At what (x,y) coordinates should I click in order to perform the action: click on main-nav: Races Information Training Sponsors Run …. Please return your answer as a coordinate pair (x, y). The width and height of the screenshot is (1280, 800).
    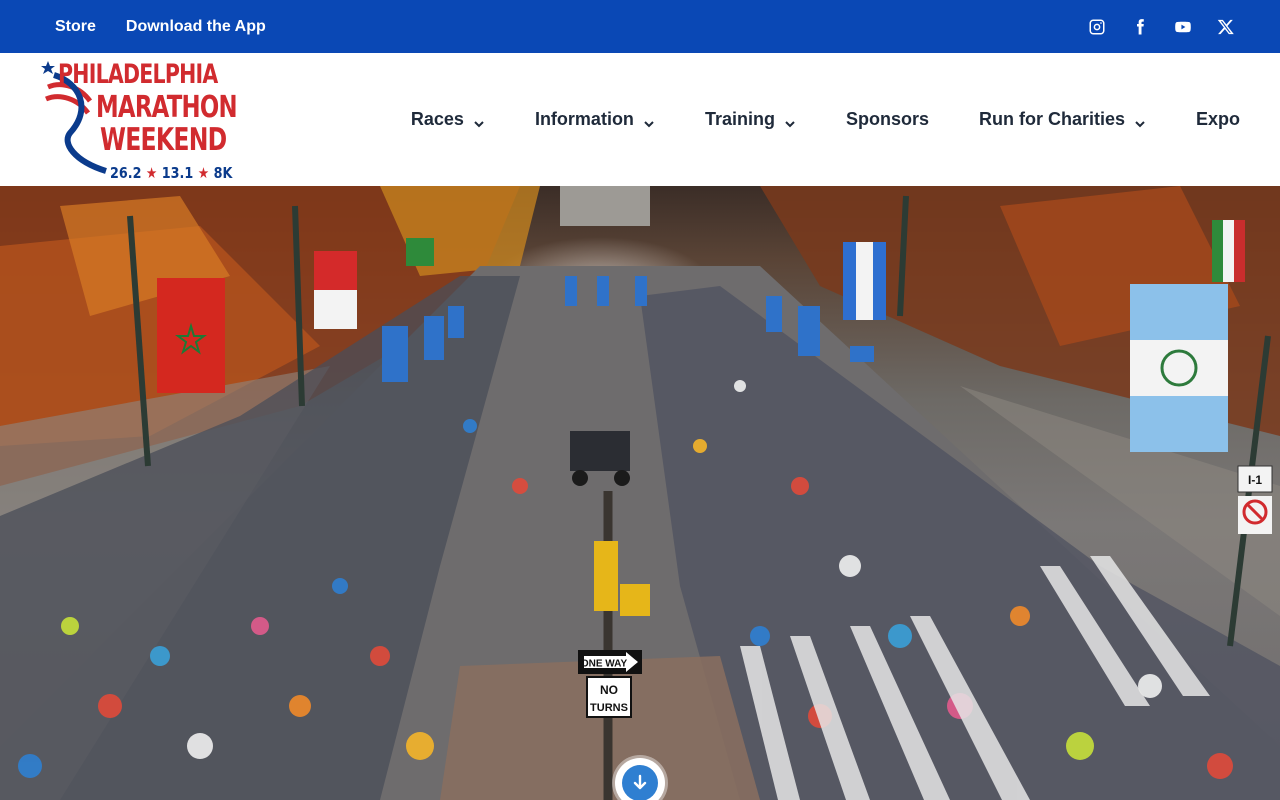
    Looking at the image, I should click on (800, 119).